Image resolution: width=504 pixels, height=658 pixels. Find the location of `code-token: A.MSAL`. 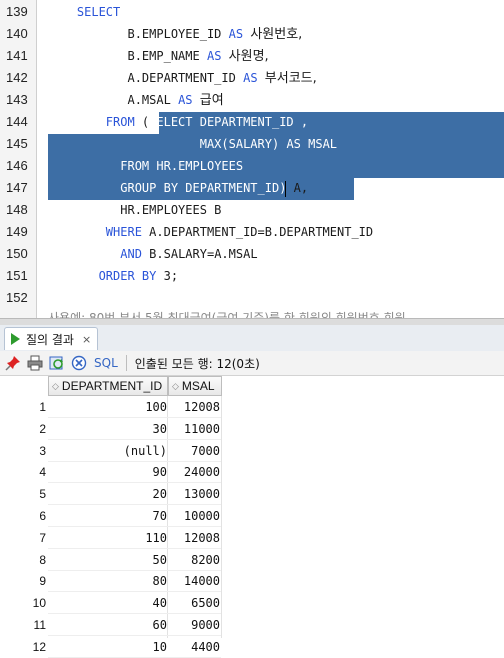

code-token: A.MSAL is located at coordinates (149, 100).